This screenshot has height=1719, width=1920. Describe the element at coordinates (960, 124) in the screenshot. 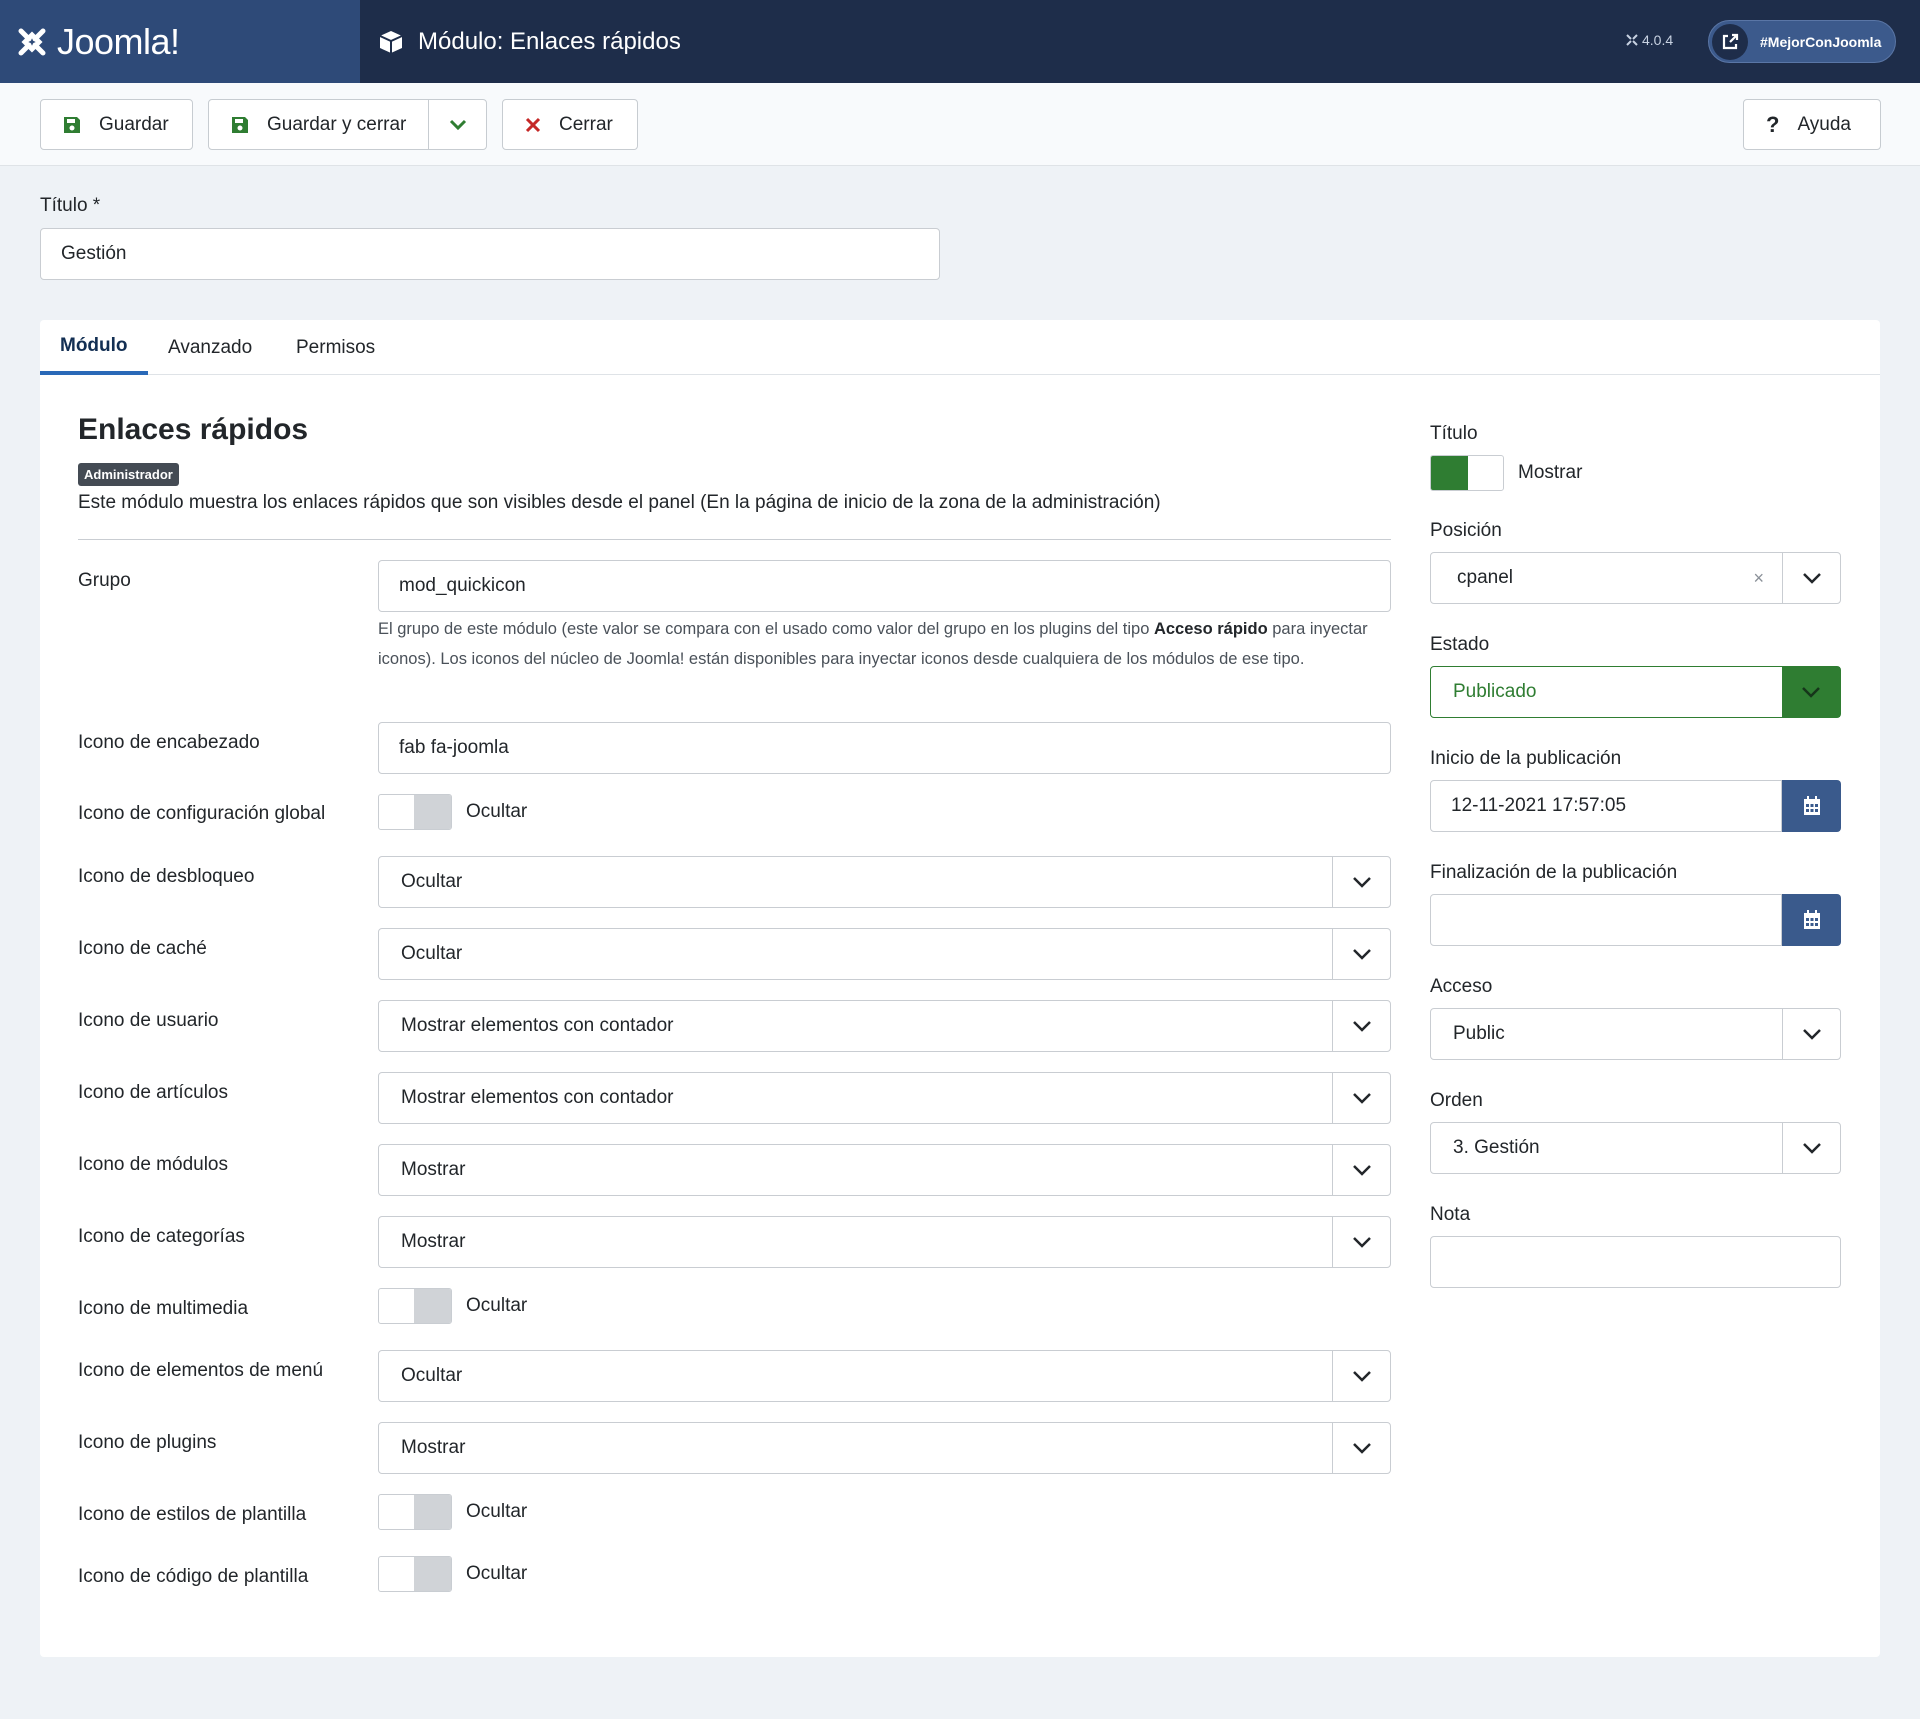

I see `toolbar: Guardar Guardar y cerrar Cerrar ? Ayuda` at that location.